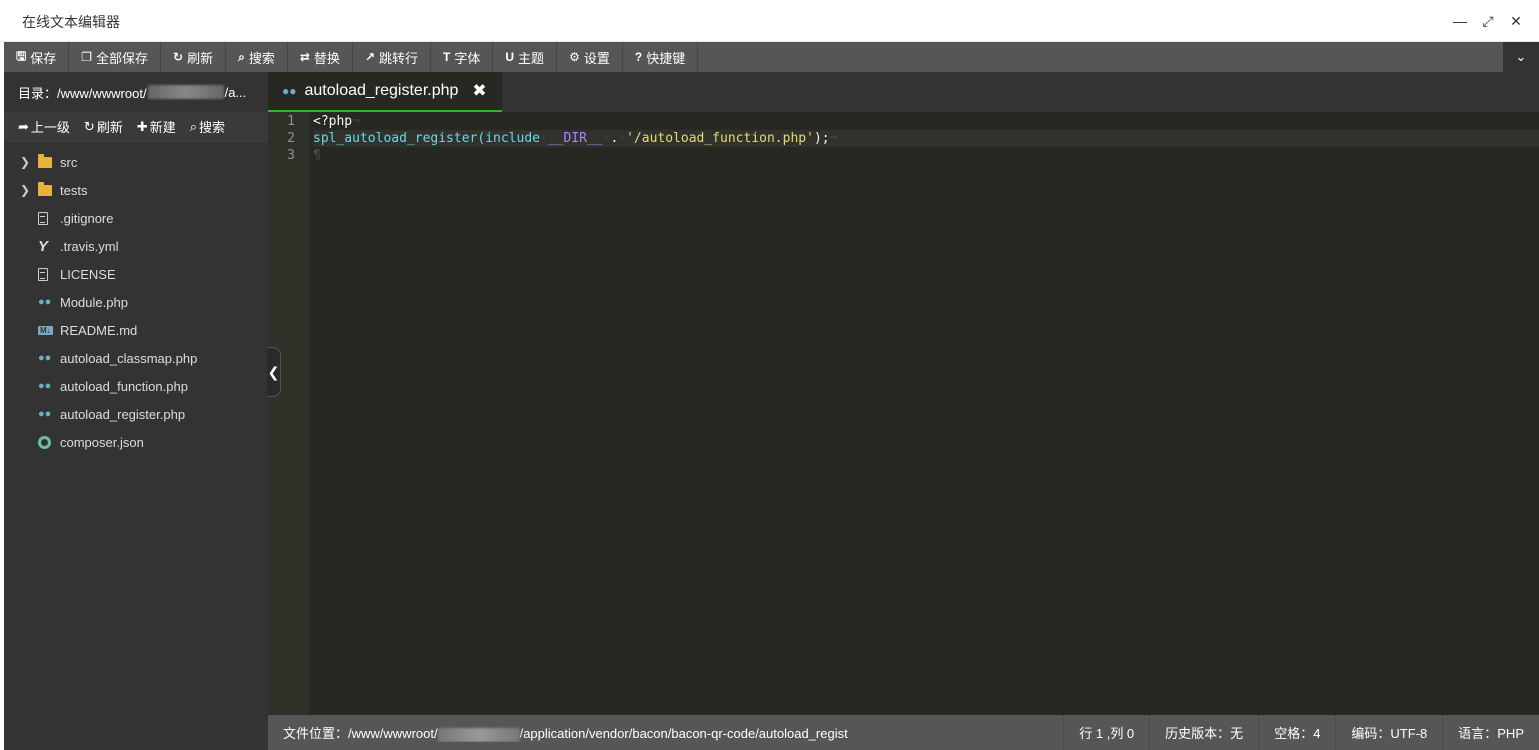 Image resolution: width=1539 pixels, height=750 pixels. What do you see at coordinates (510, 57) in the screenshot?
I see `theme-icon: U` at bounding box center [510, 57].